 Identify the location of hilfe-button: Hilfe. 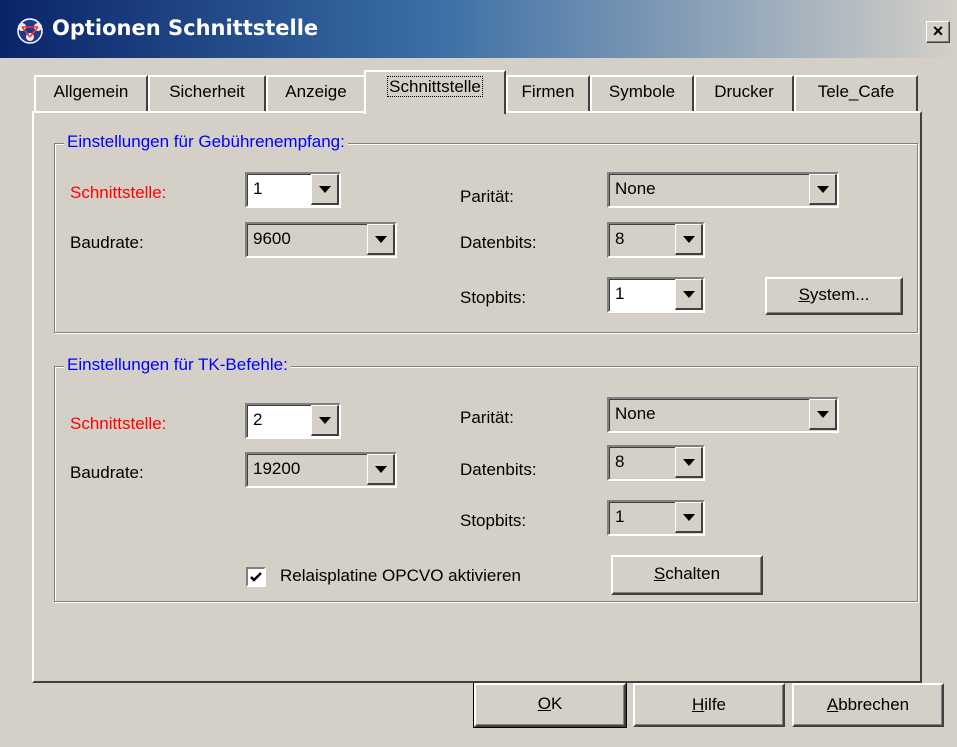
(709, 705).